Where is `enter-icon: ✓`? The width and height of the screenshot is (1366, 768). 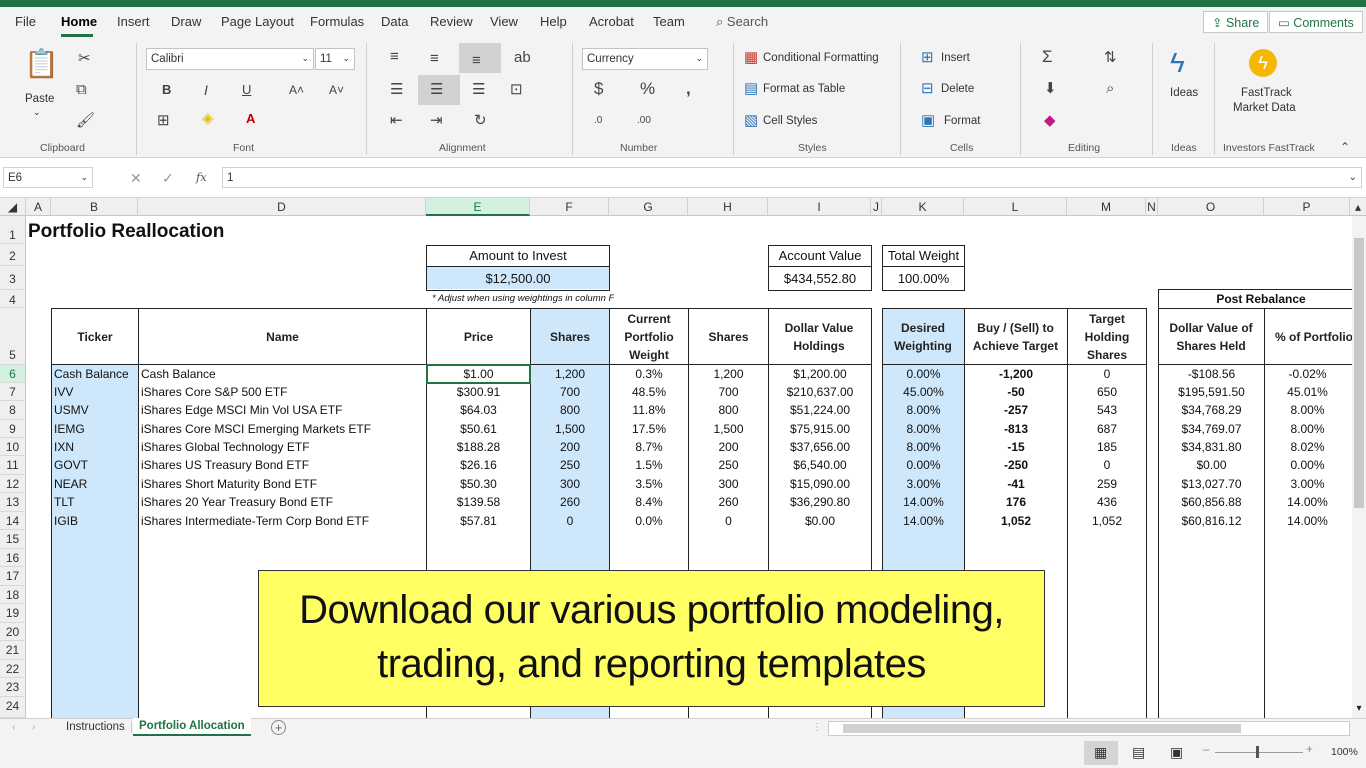
enter-icon: ✓ is located at coordinates (168, 178).